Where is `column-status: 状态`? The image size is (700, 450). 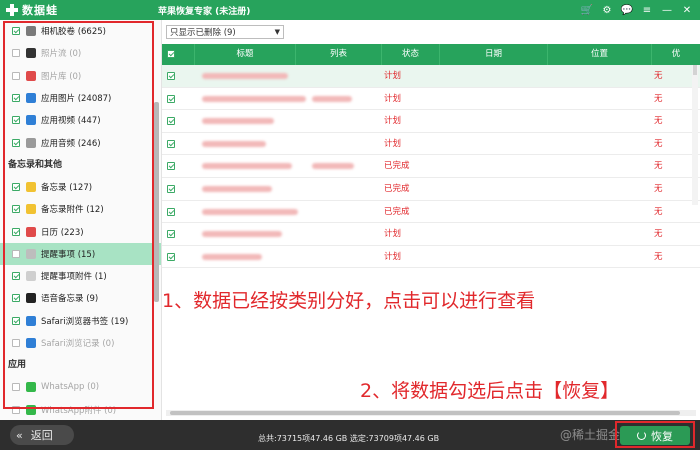
column-status: 状态 is located at coordinates (411, 54).